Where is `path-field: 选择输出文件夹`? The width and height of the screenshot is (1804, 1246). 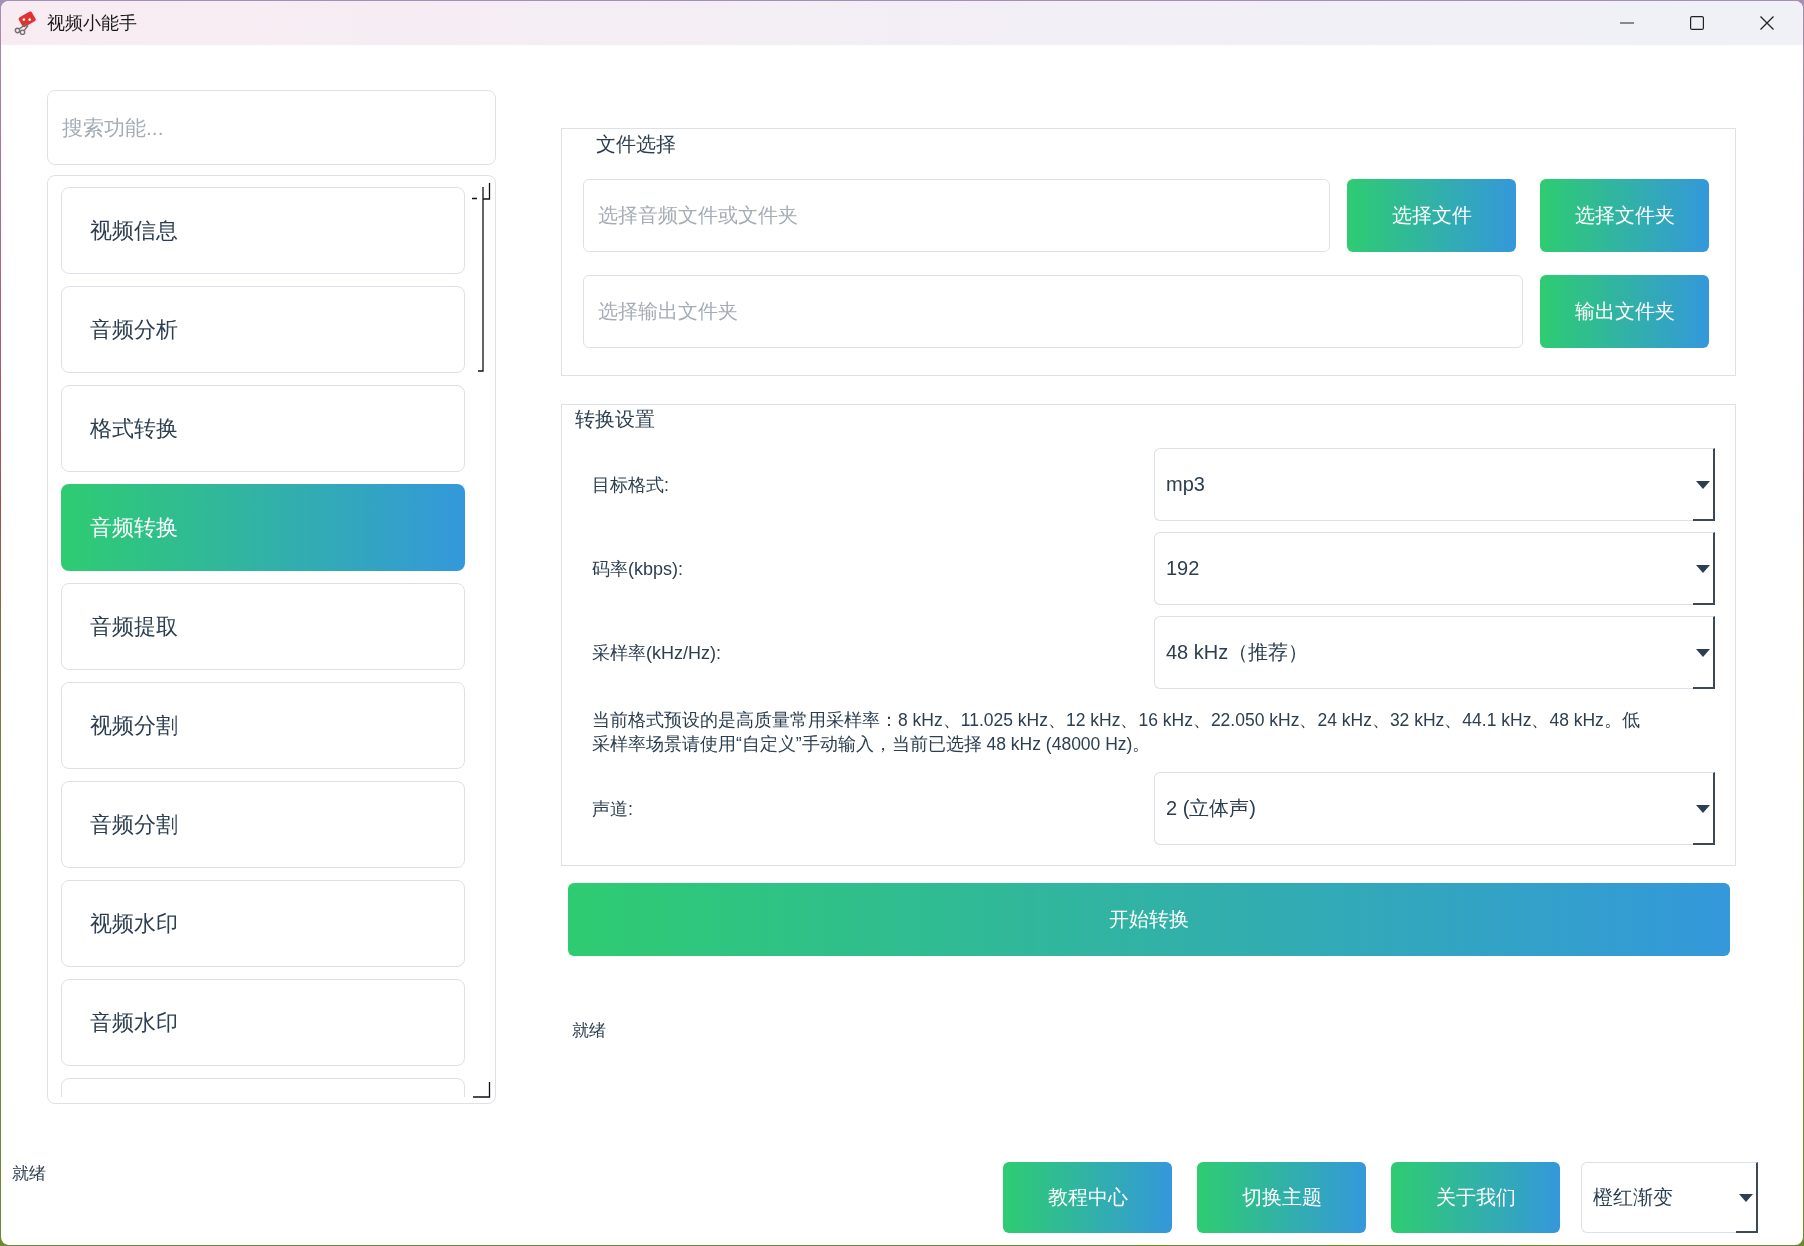
path-field: 选择输出文件夹 is located at coordinates (1053, 311).